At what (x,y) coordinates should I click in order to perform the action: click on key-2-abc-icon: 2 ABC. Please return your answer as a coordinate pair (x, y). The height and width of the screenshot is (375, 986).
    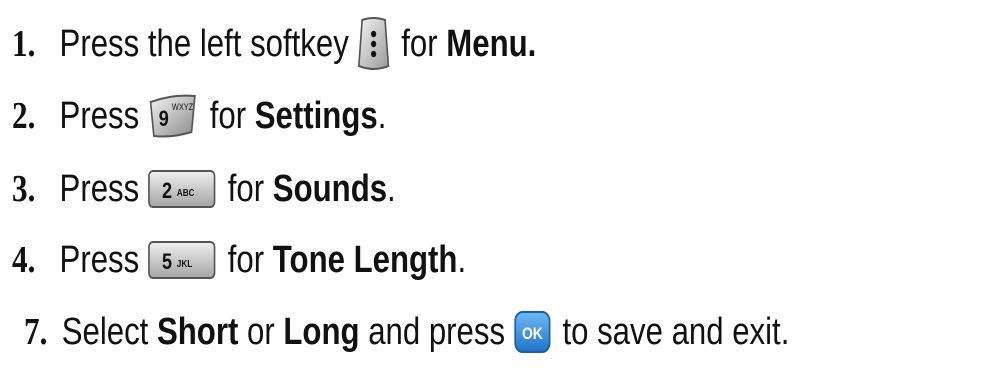
    Looking at the image, I should click on (181, 189).